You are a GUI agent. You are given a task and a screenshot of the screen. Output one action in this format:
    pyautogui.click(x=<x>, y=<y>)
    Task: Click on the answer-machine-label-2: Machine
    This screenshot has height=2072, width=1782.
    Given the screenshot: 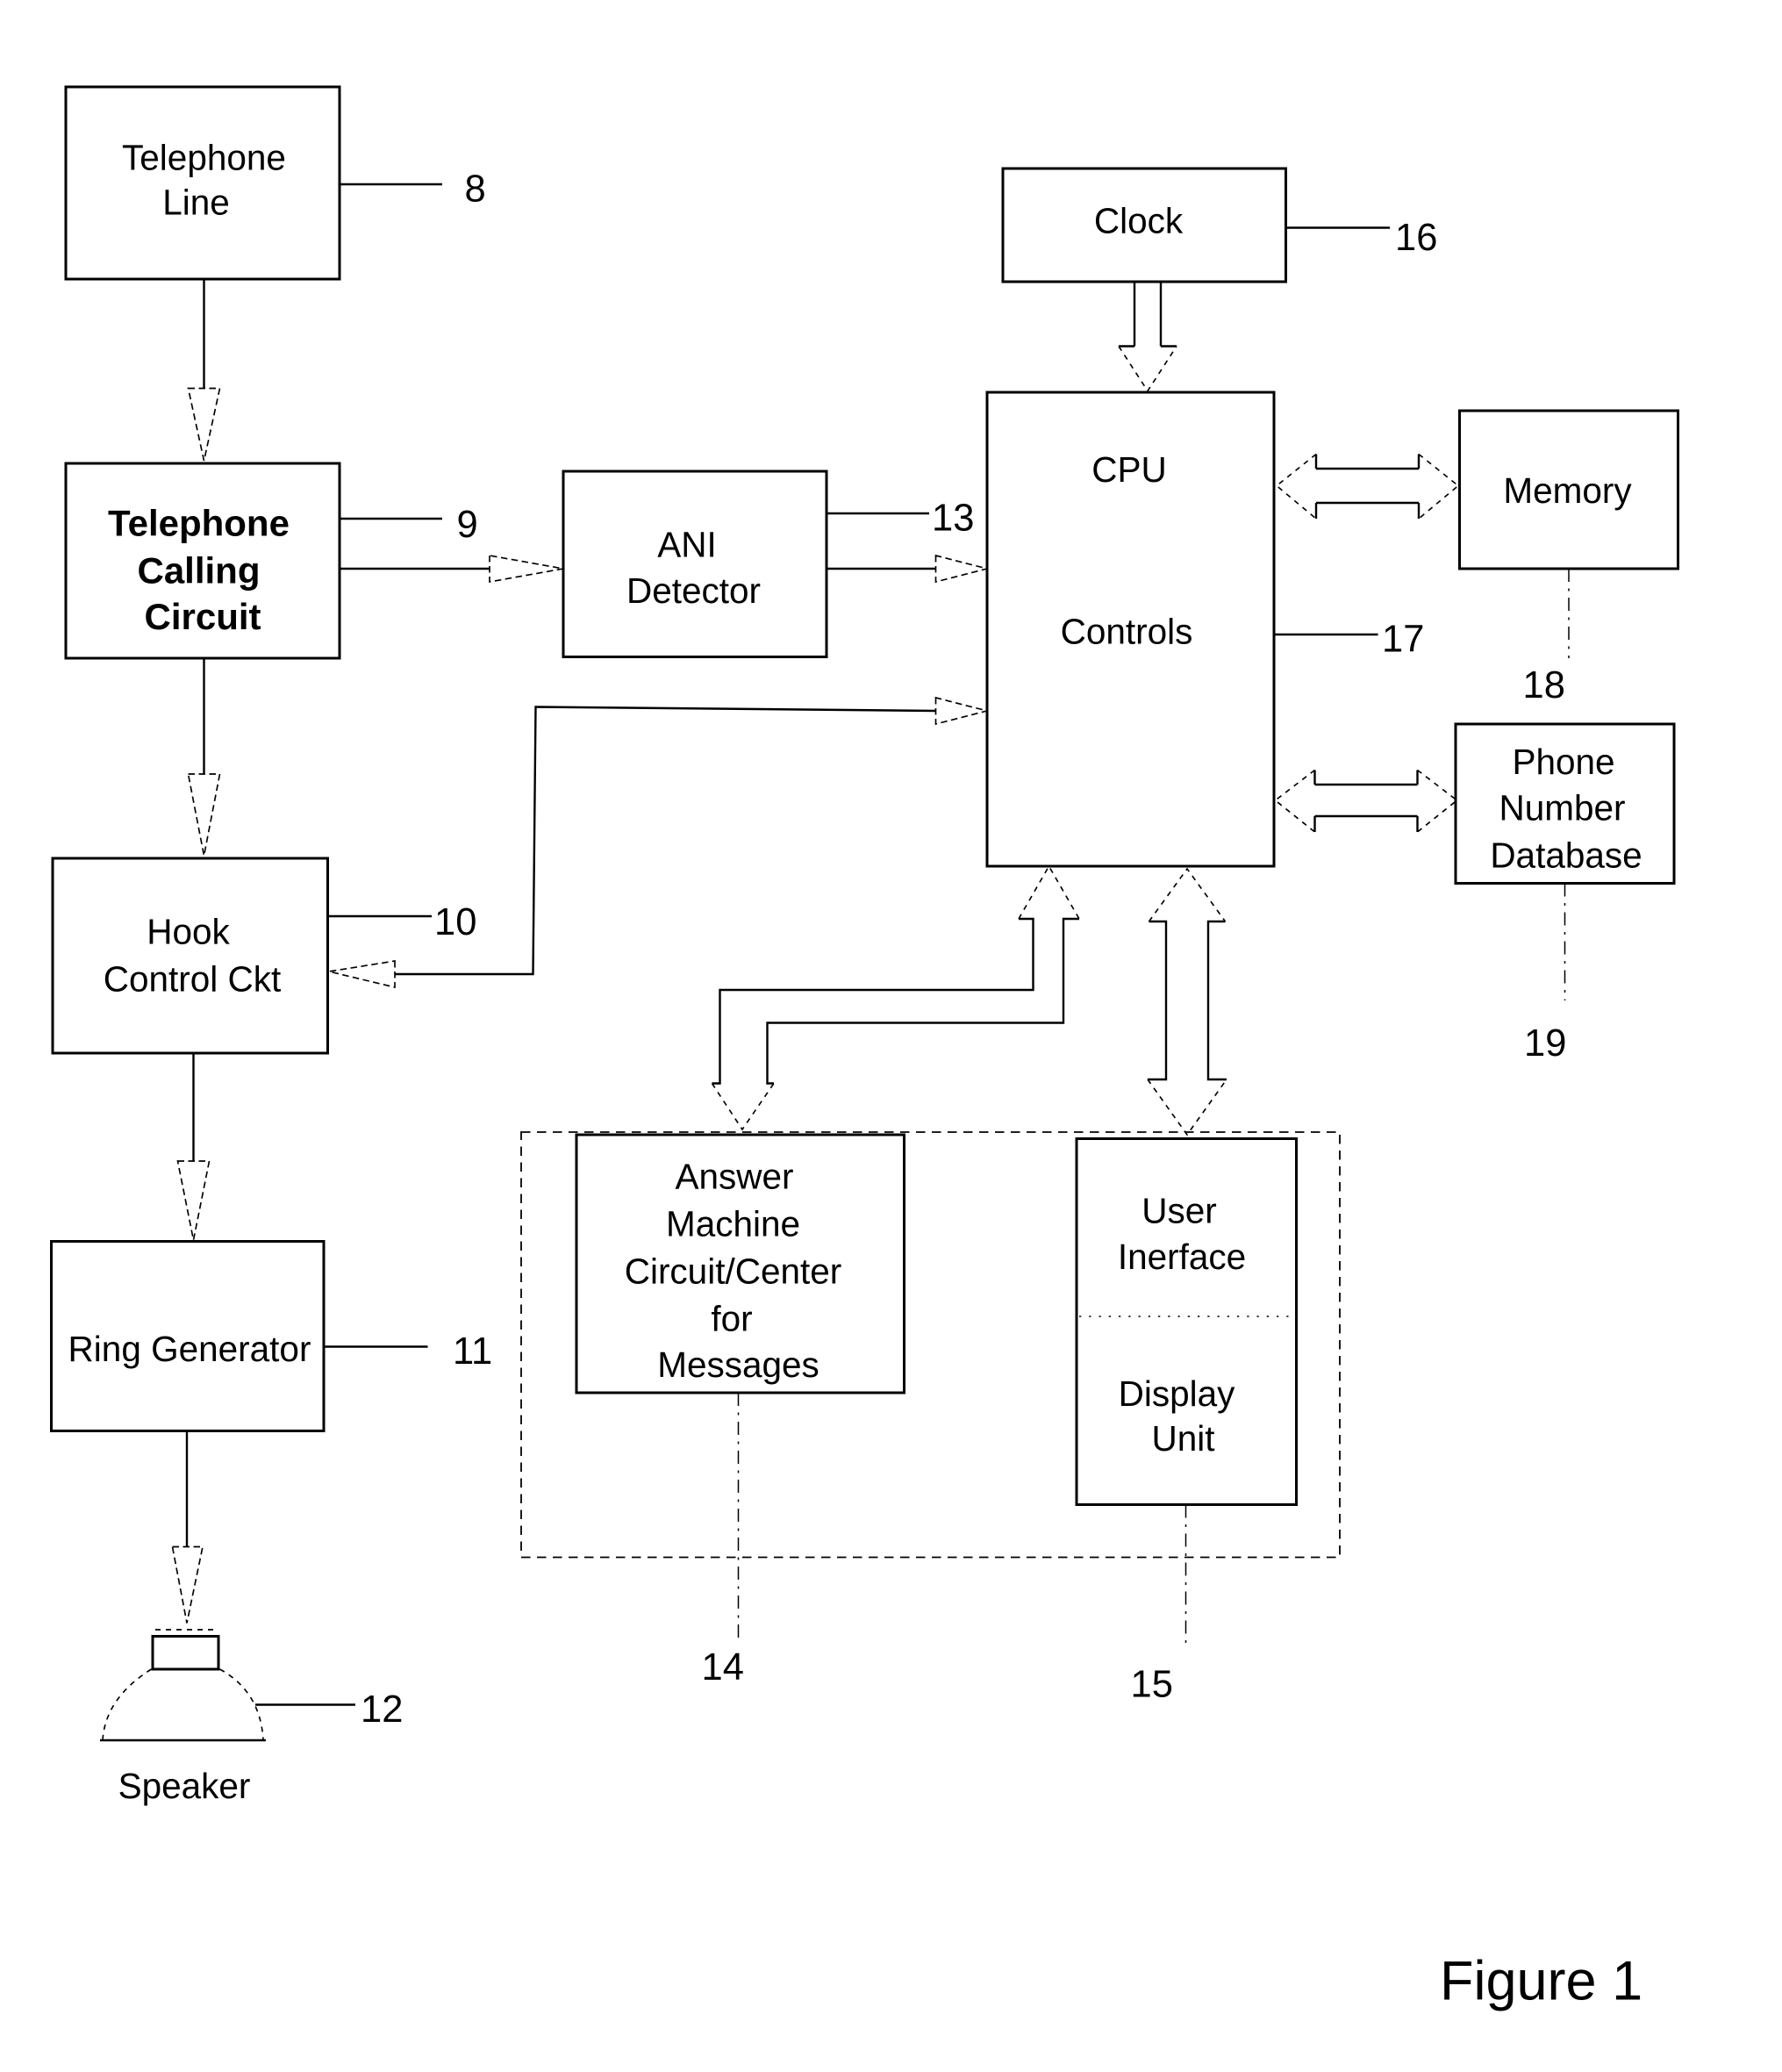 What is the action you would take?
    pyautogui.click(x=733, y=1224)
    